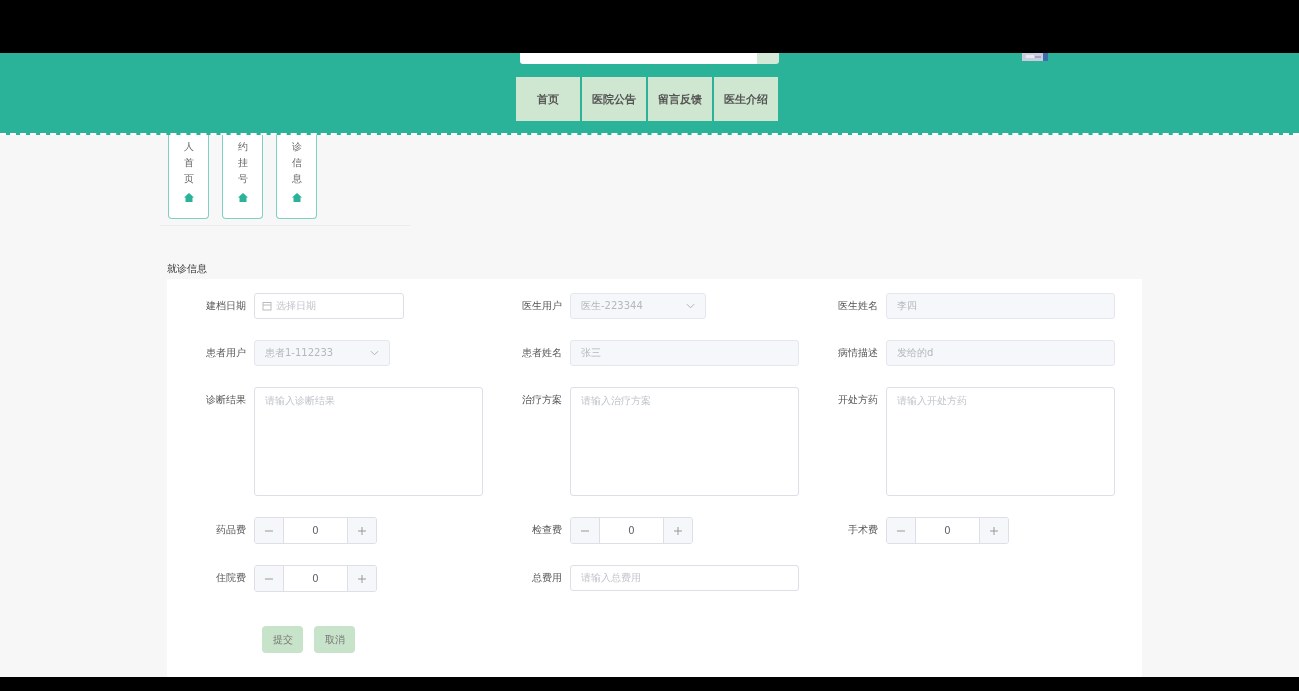 The width and height of the screenshot is (1299, 691). Describe the element at coordinates (542, 353) in the screenshot. I see `field-label: 患者姓名` at that location.